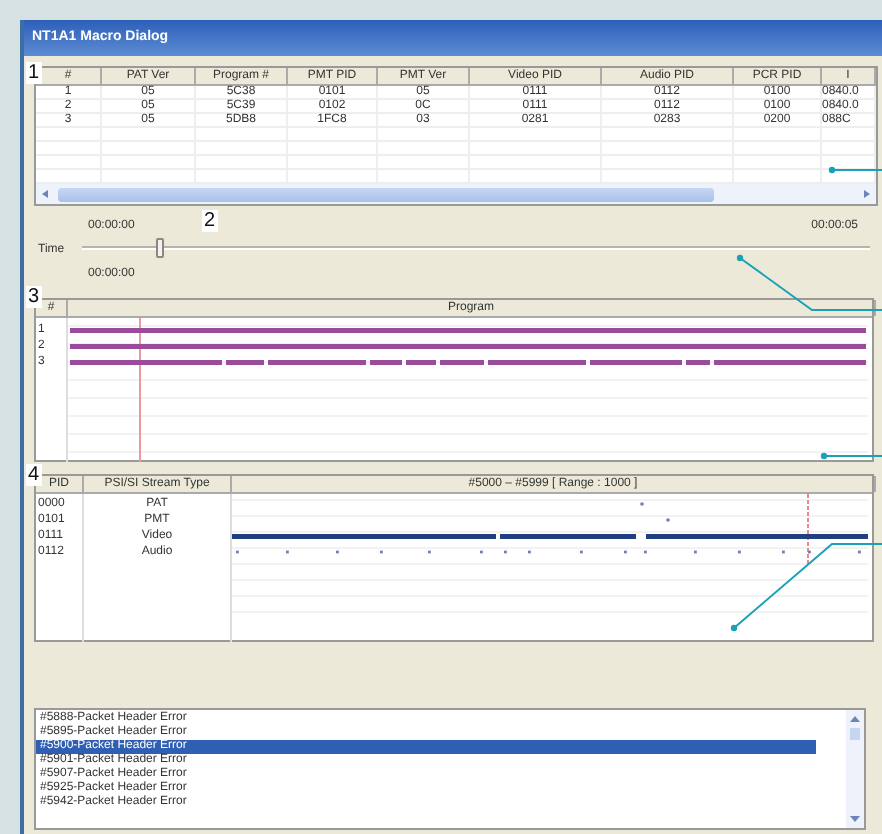 The width and height of the screenshot is (882, 834). Describe the element at coordinates (456, 194) in the screenshot. I see `horizontal-scrollbar` at that location.